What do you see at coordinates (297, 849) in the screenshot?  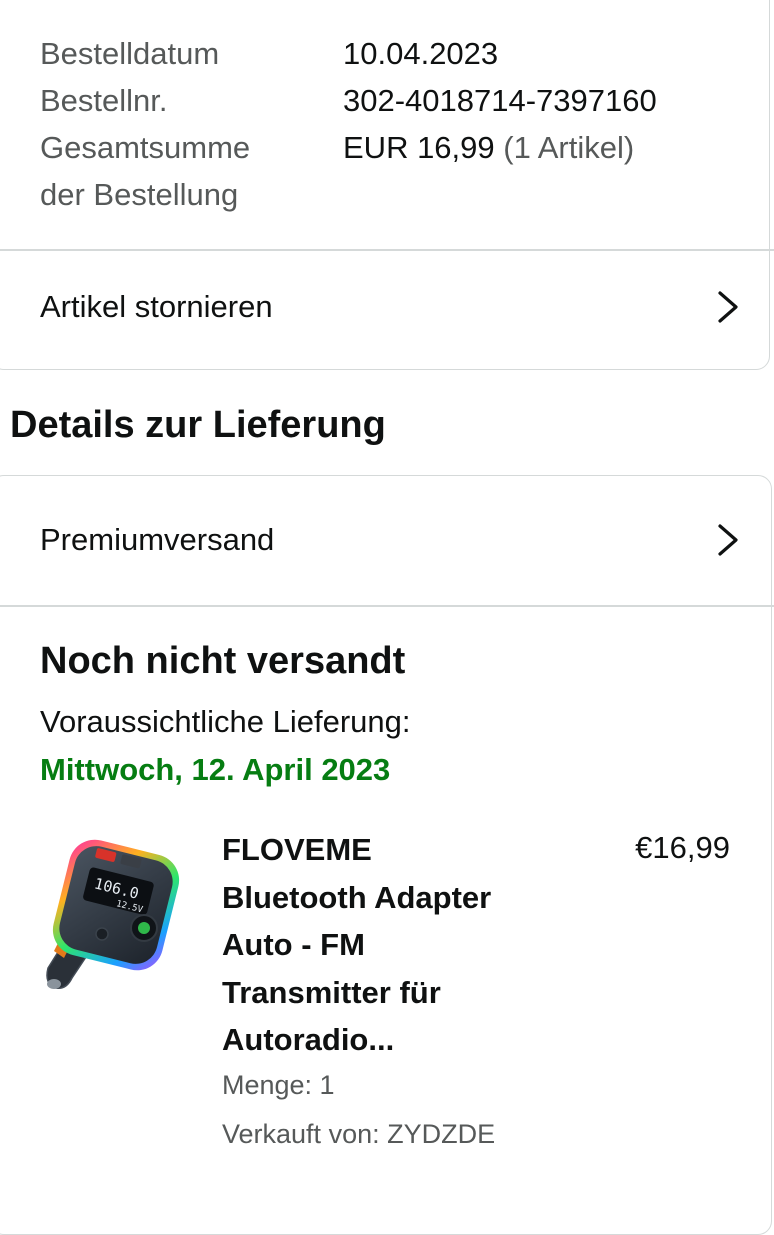 I see `product-title-line: FLOVEME` at bounding box center [297, 849].